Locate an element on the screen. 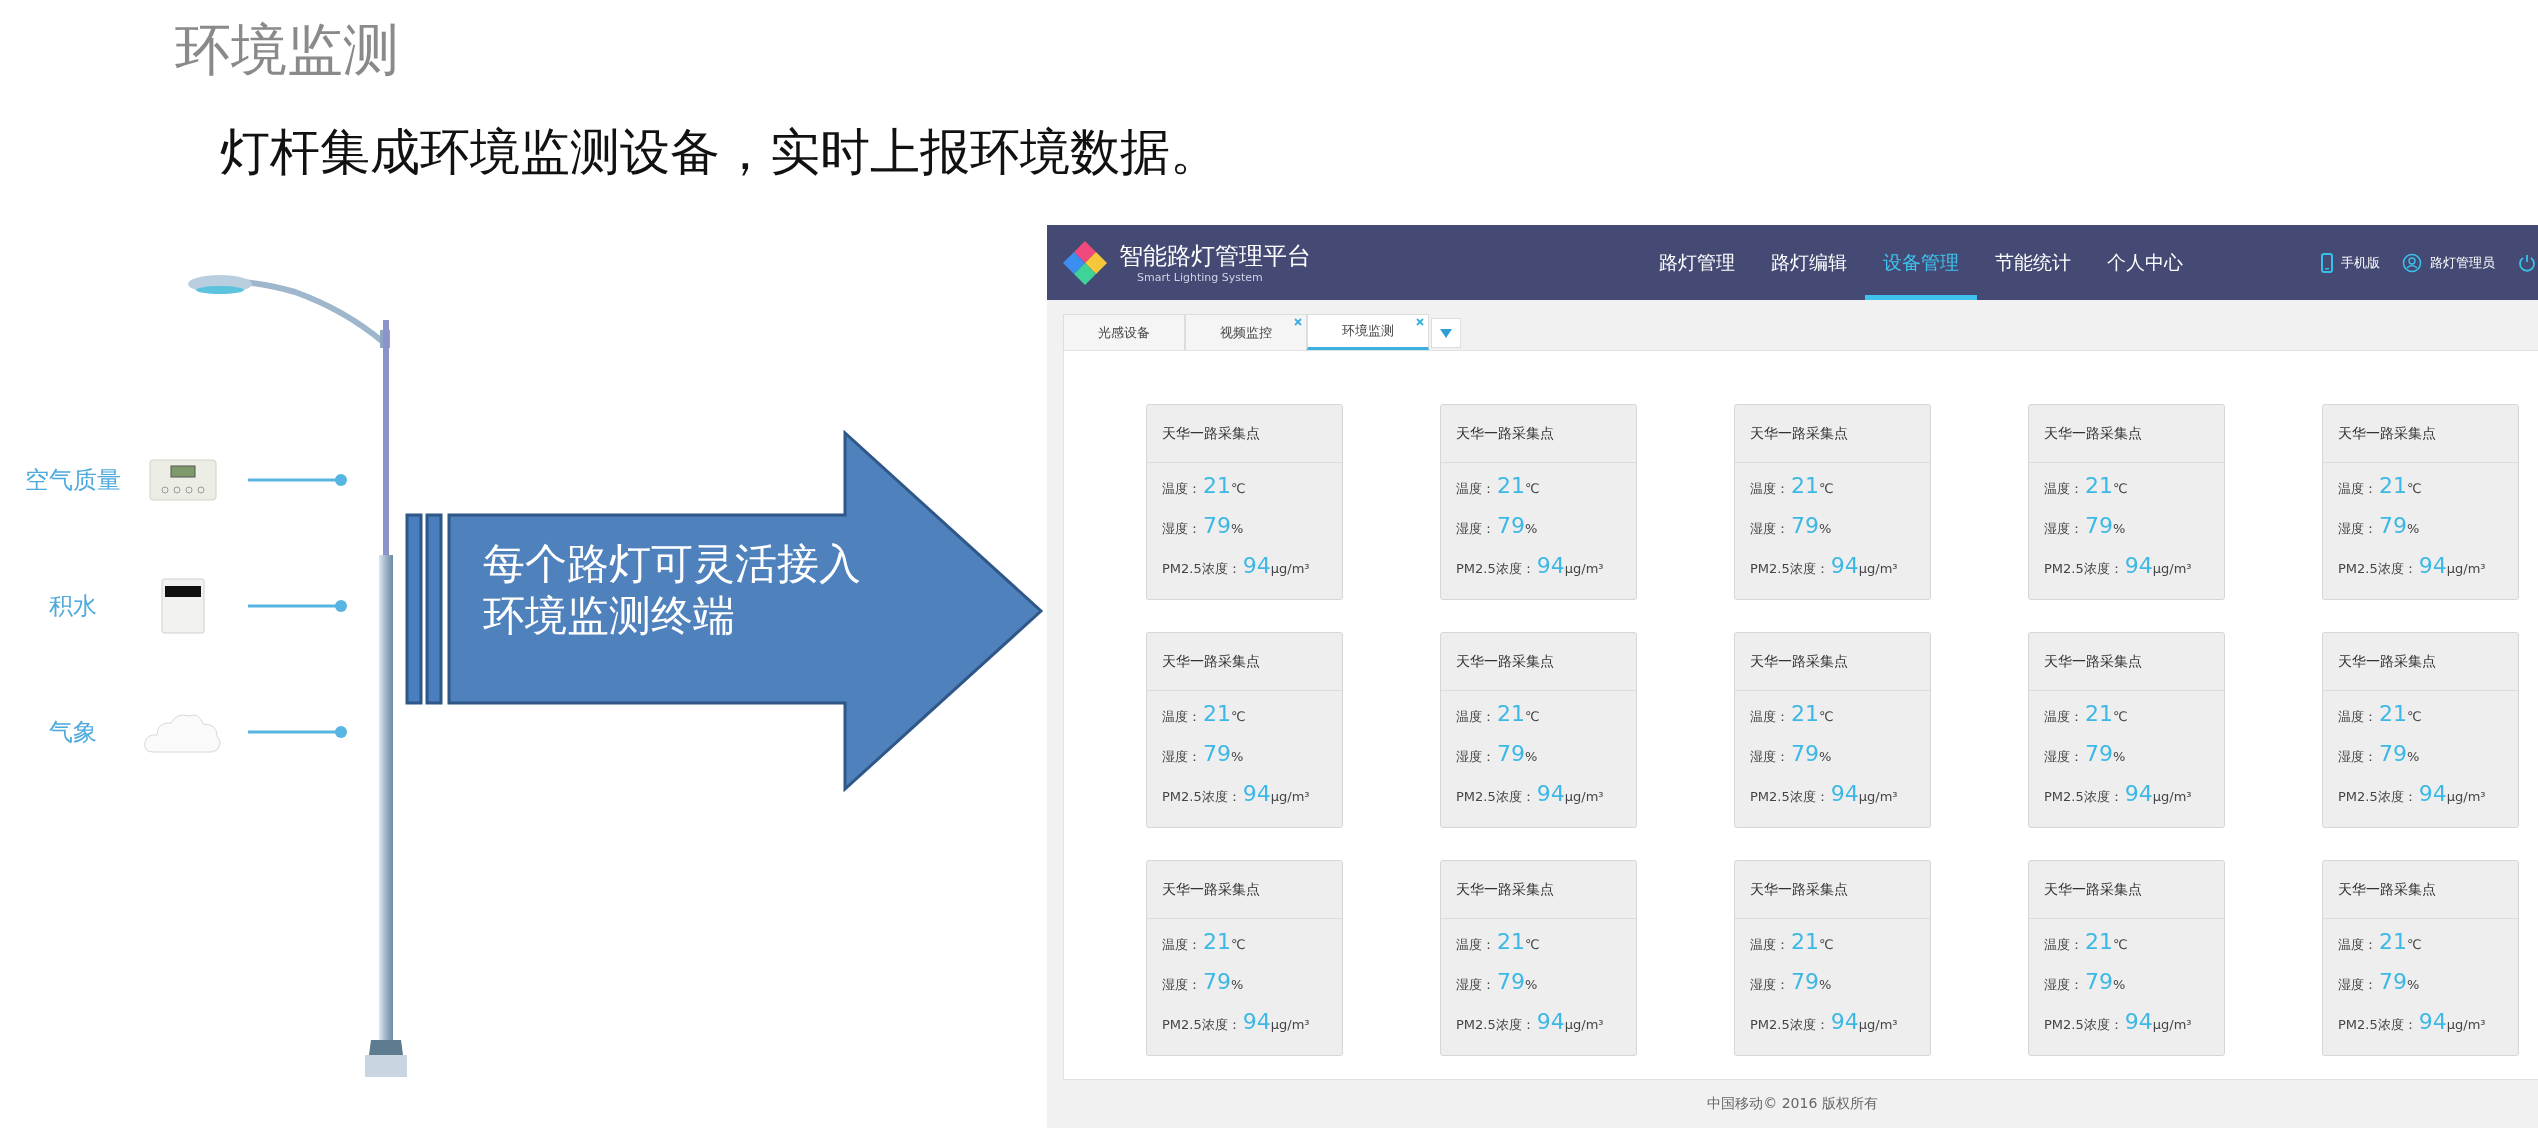  nav-tab: 设备管理 is located at coordinates (1921, 262).